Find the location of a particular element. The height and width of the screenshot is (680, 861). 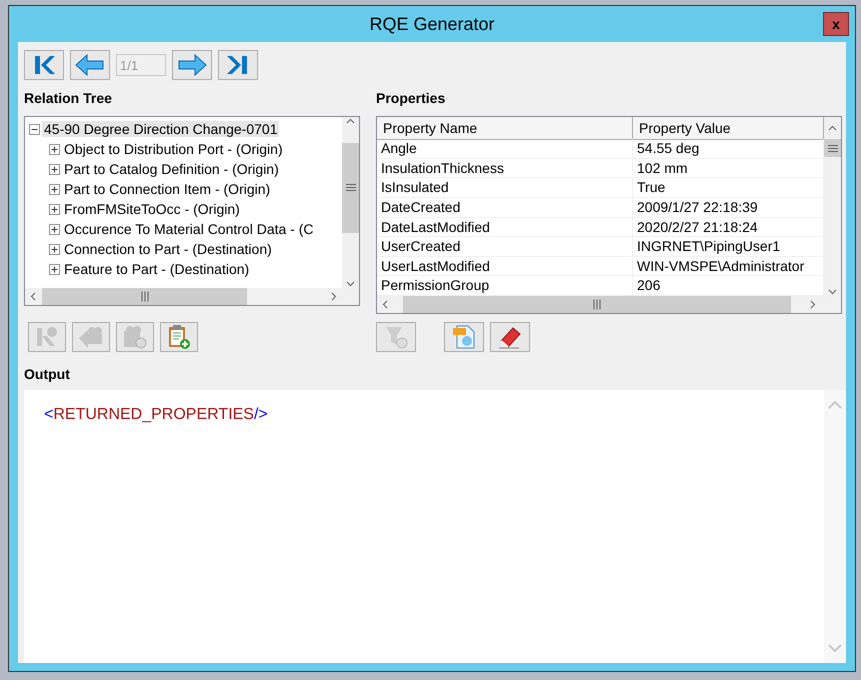

table-cell: UserLastModified is located at coordinates (505, 266).